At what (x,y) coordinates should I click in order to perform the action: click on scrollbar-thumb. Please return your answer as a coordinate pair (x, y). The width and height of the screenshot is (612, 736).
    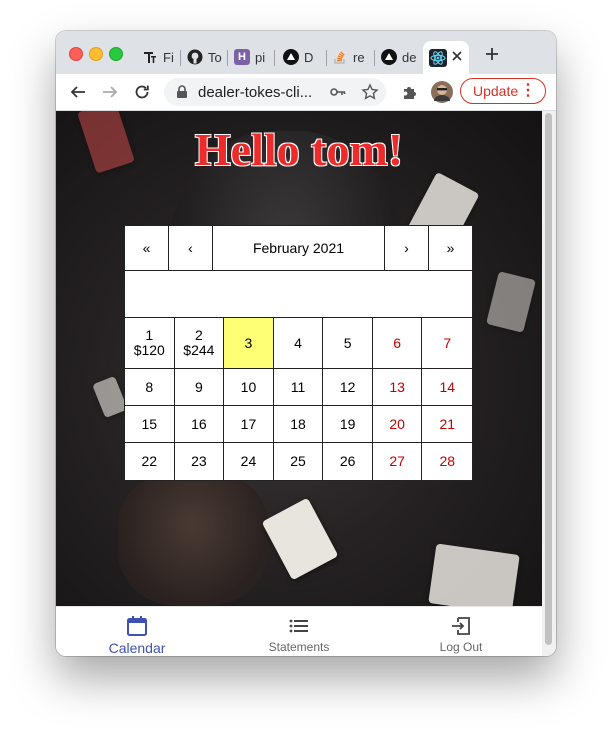
    Looking at the image, I should click on (548, 379).